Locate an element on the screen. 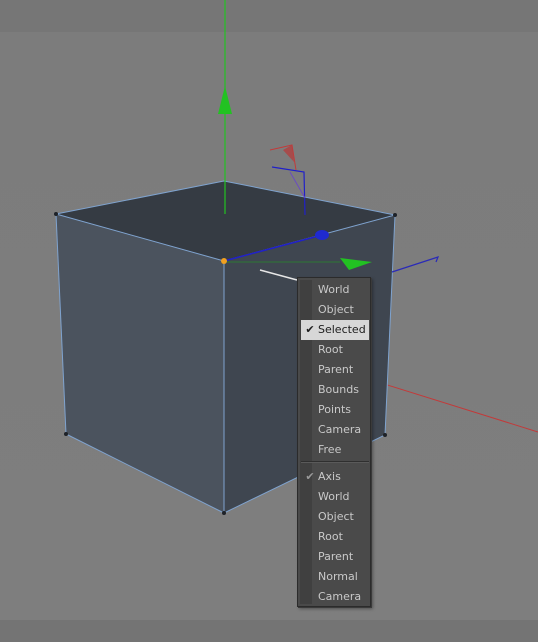  menu-item-world-2: World is located at coordinates (335, 497).